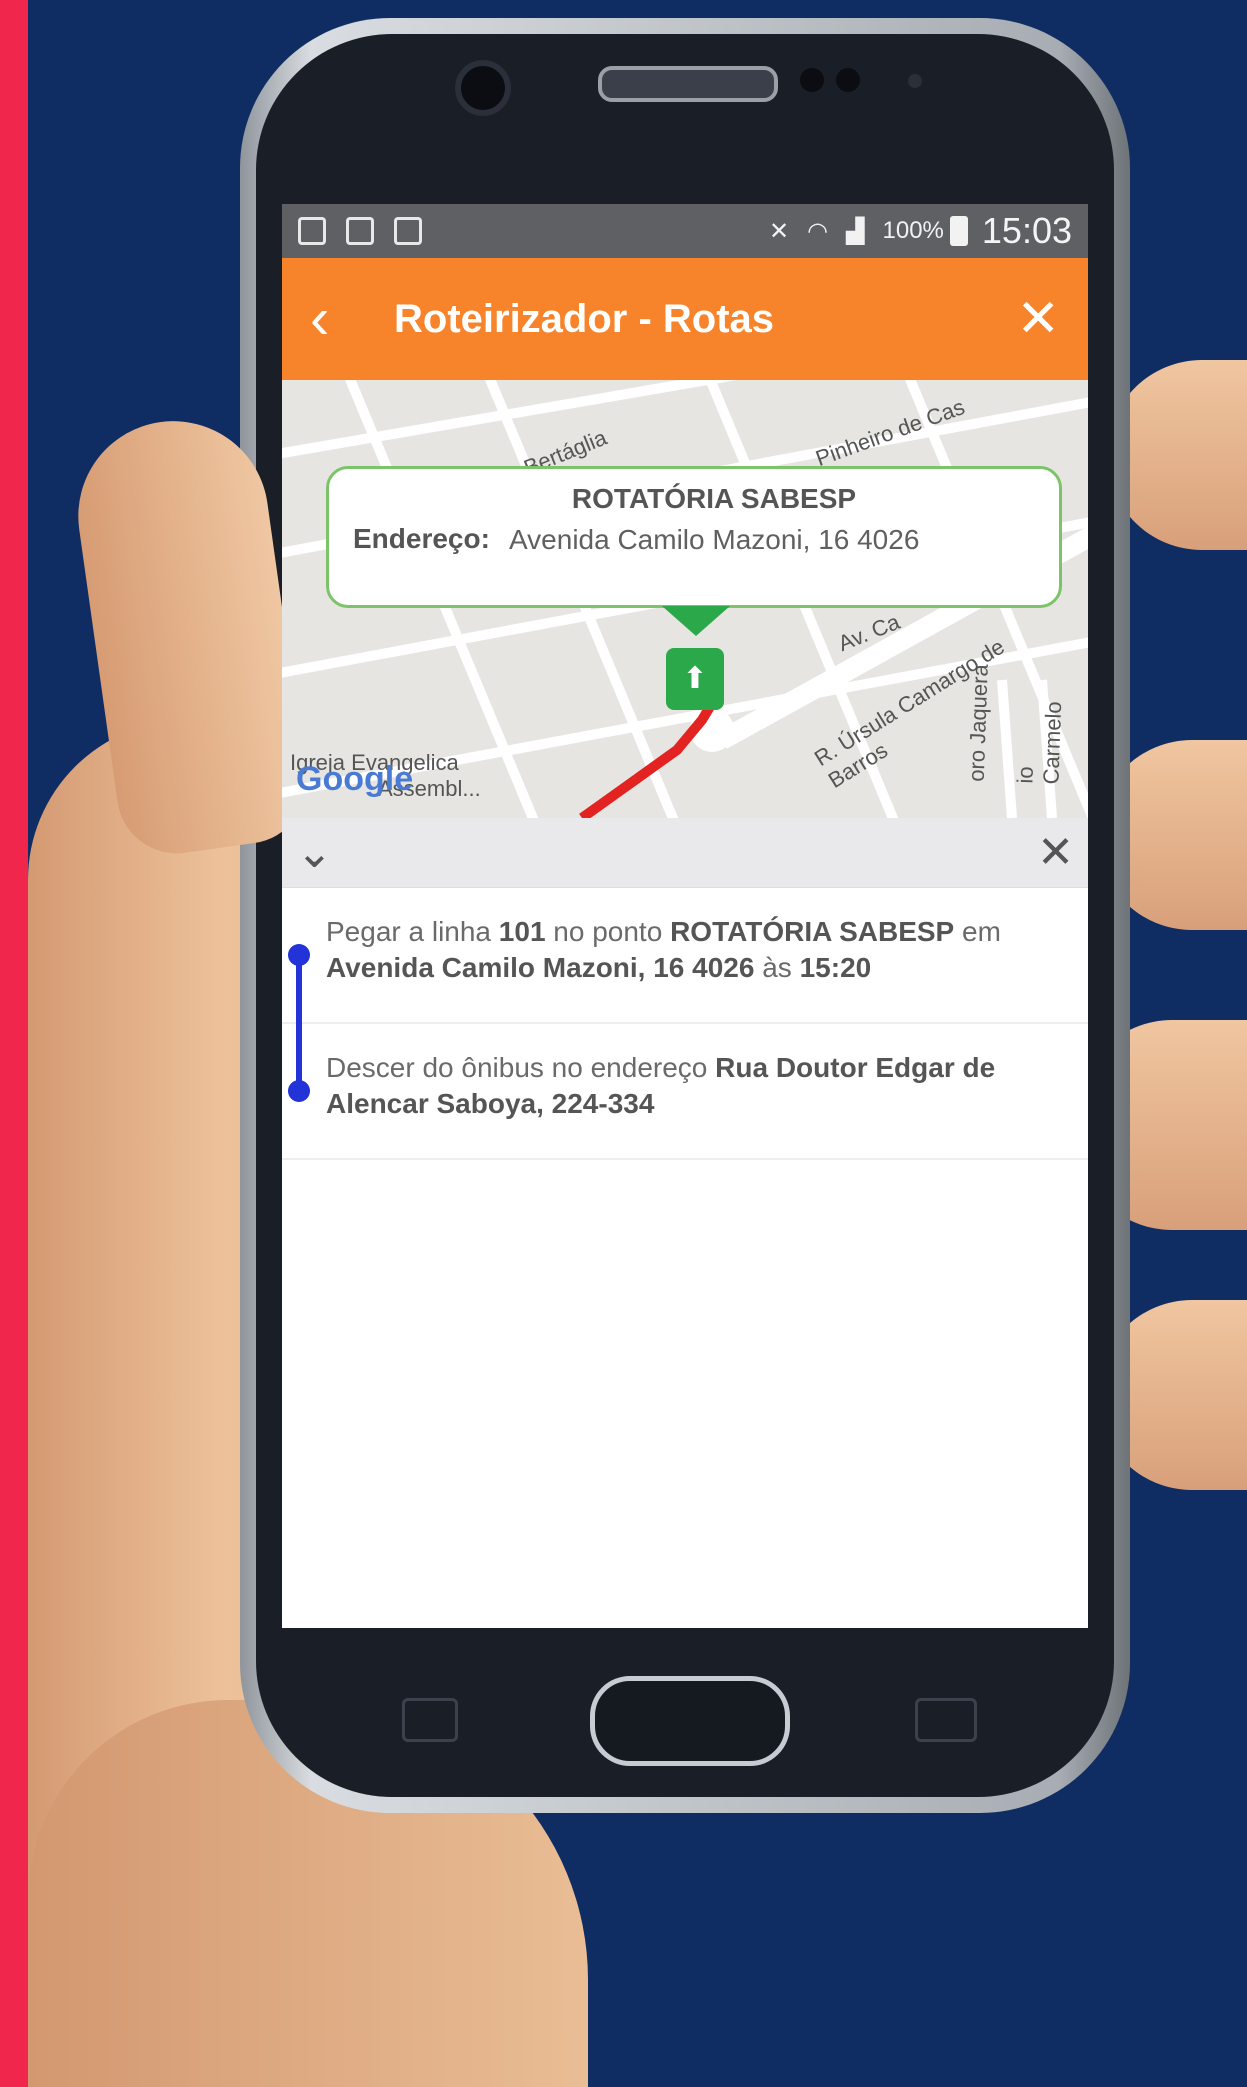 This screenshot has width=1247, height=2087. I want to click on departure-time: 15:20, so click(835, 967).